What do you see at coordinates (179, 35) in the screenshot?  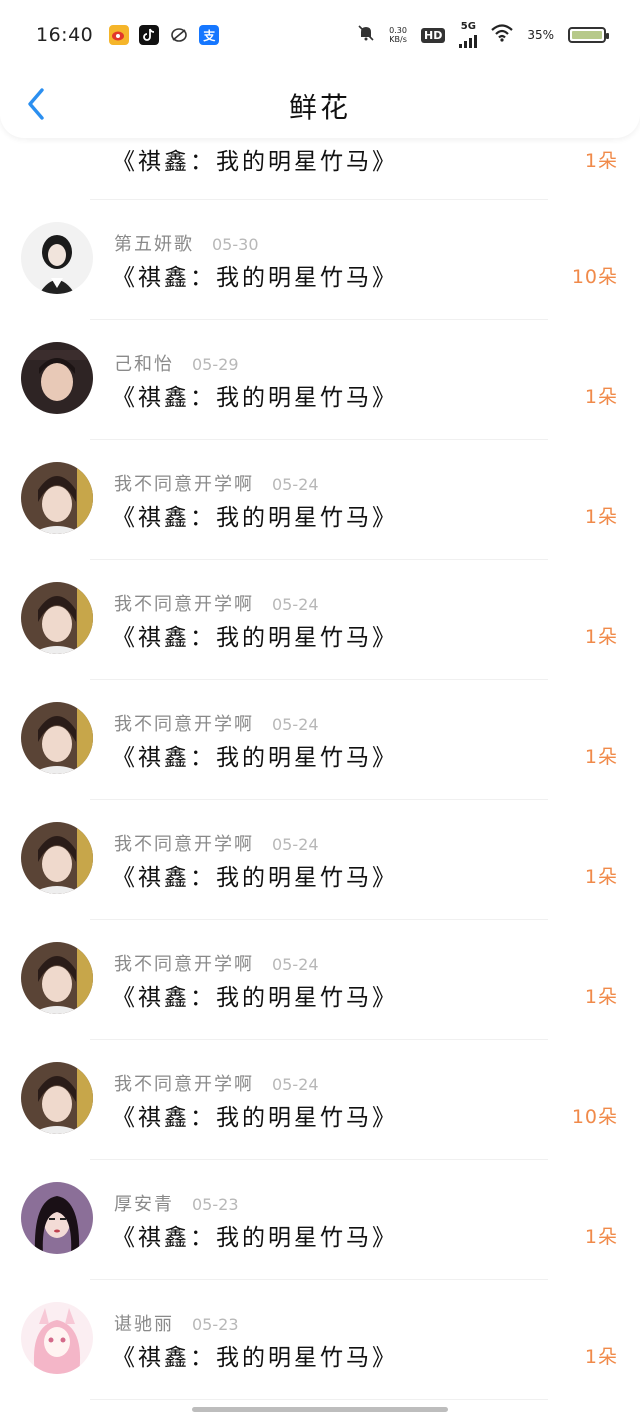 I see `orbit-icon` at bounding box center [179, 35].